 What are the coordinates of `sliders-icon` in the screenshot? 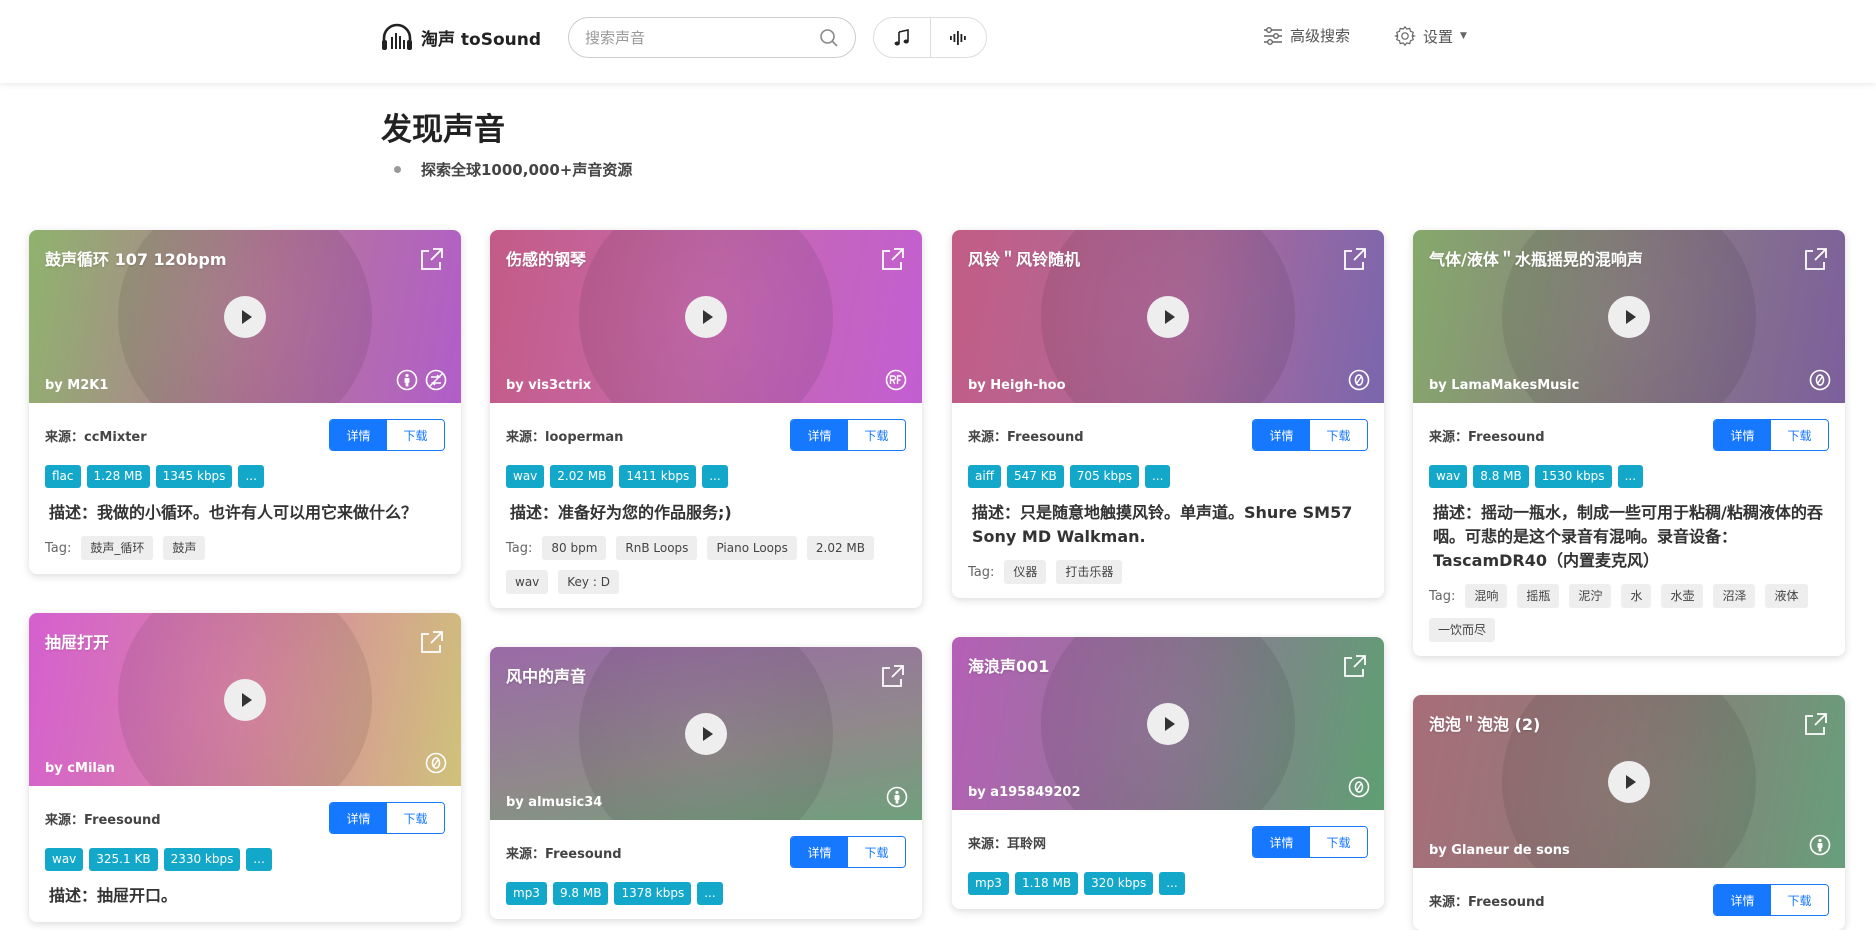 It's located at (1273, 35).